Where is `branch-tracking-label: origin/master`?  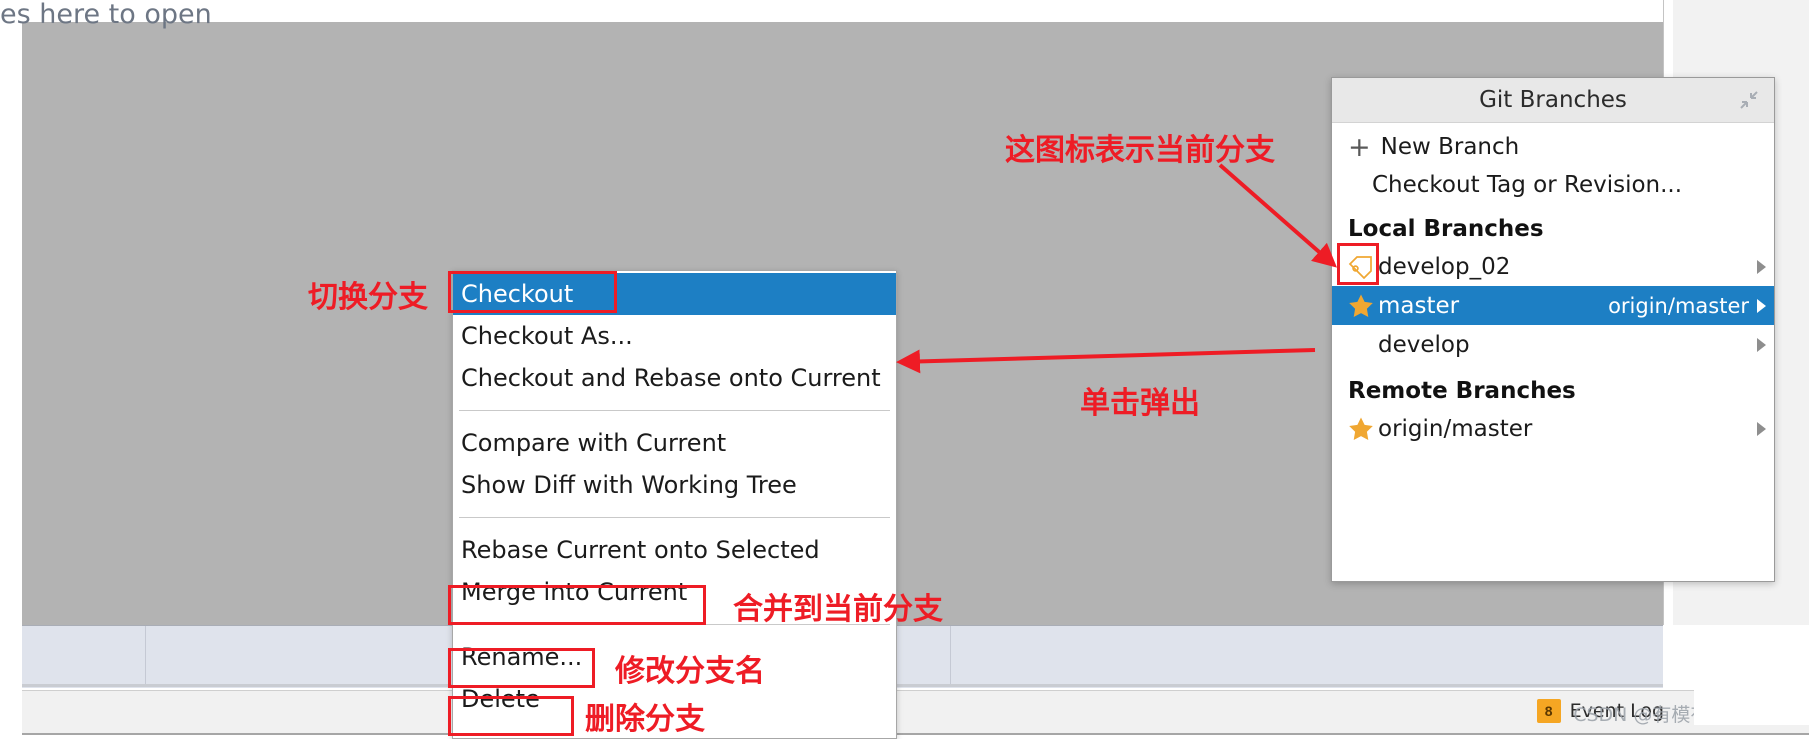
branch-tracking-label: origin/master is located at coordinates (1678, 305).